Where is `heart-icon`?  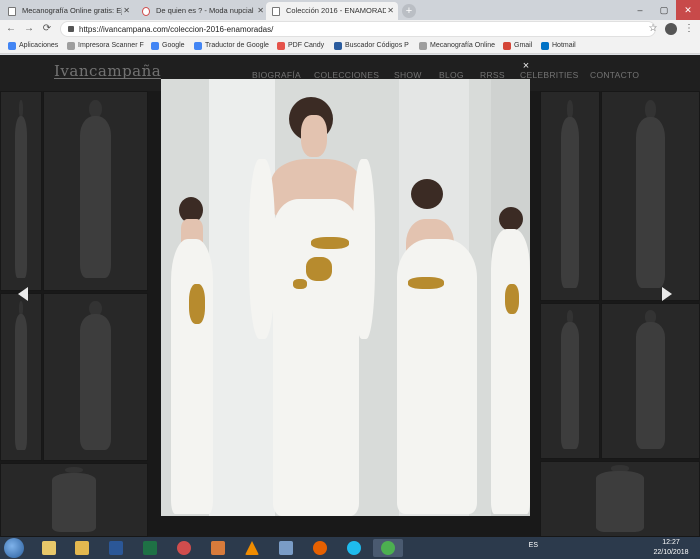
heart-icon is located at coordinates (146, 11).